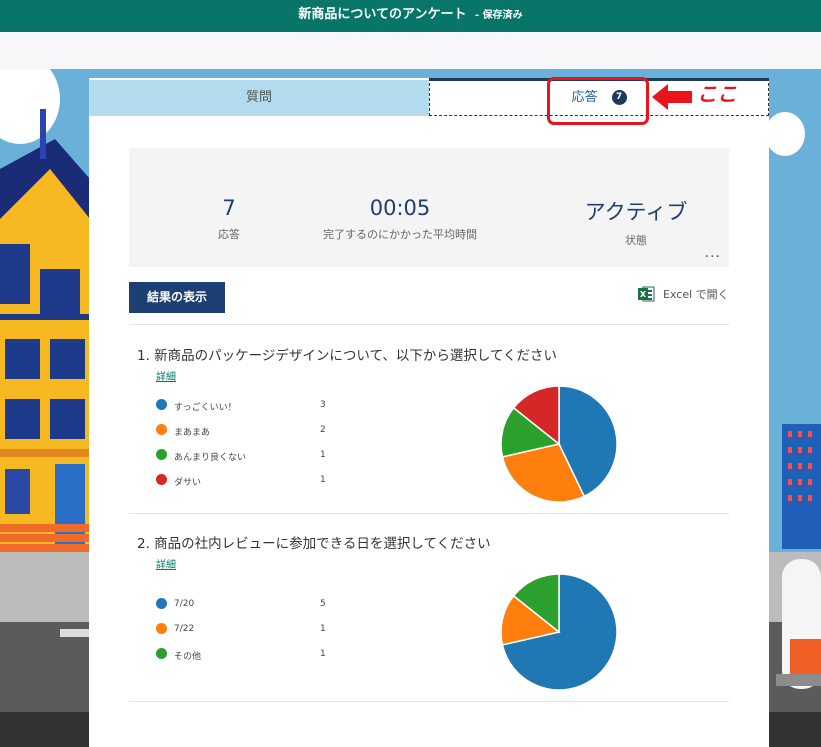 The image size is (821, 747). I want to click on question-1-details-link: 詳細, so click(166, 375).